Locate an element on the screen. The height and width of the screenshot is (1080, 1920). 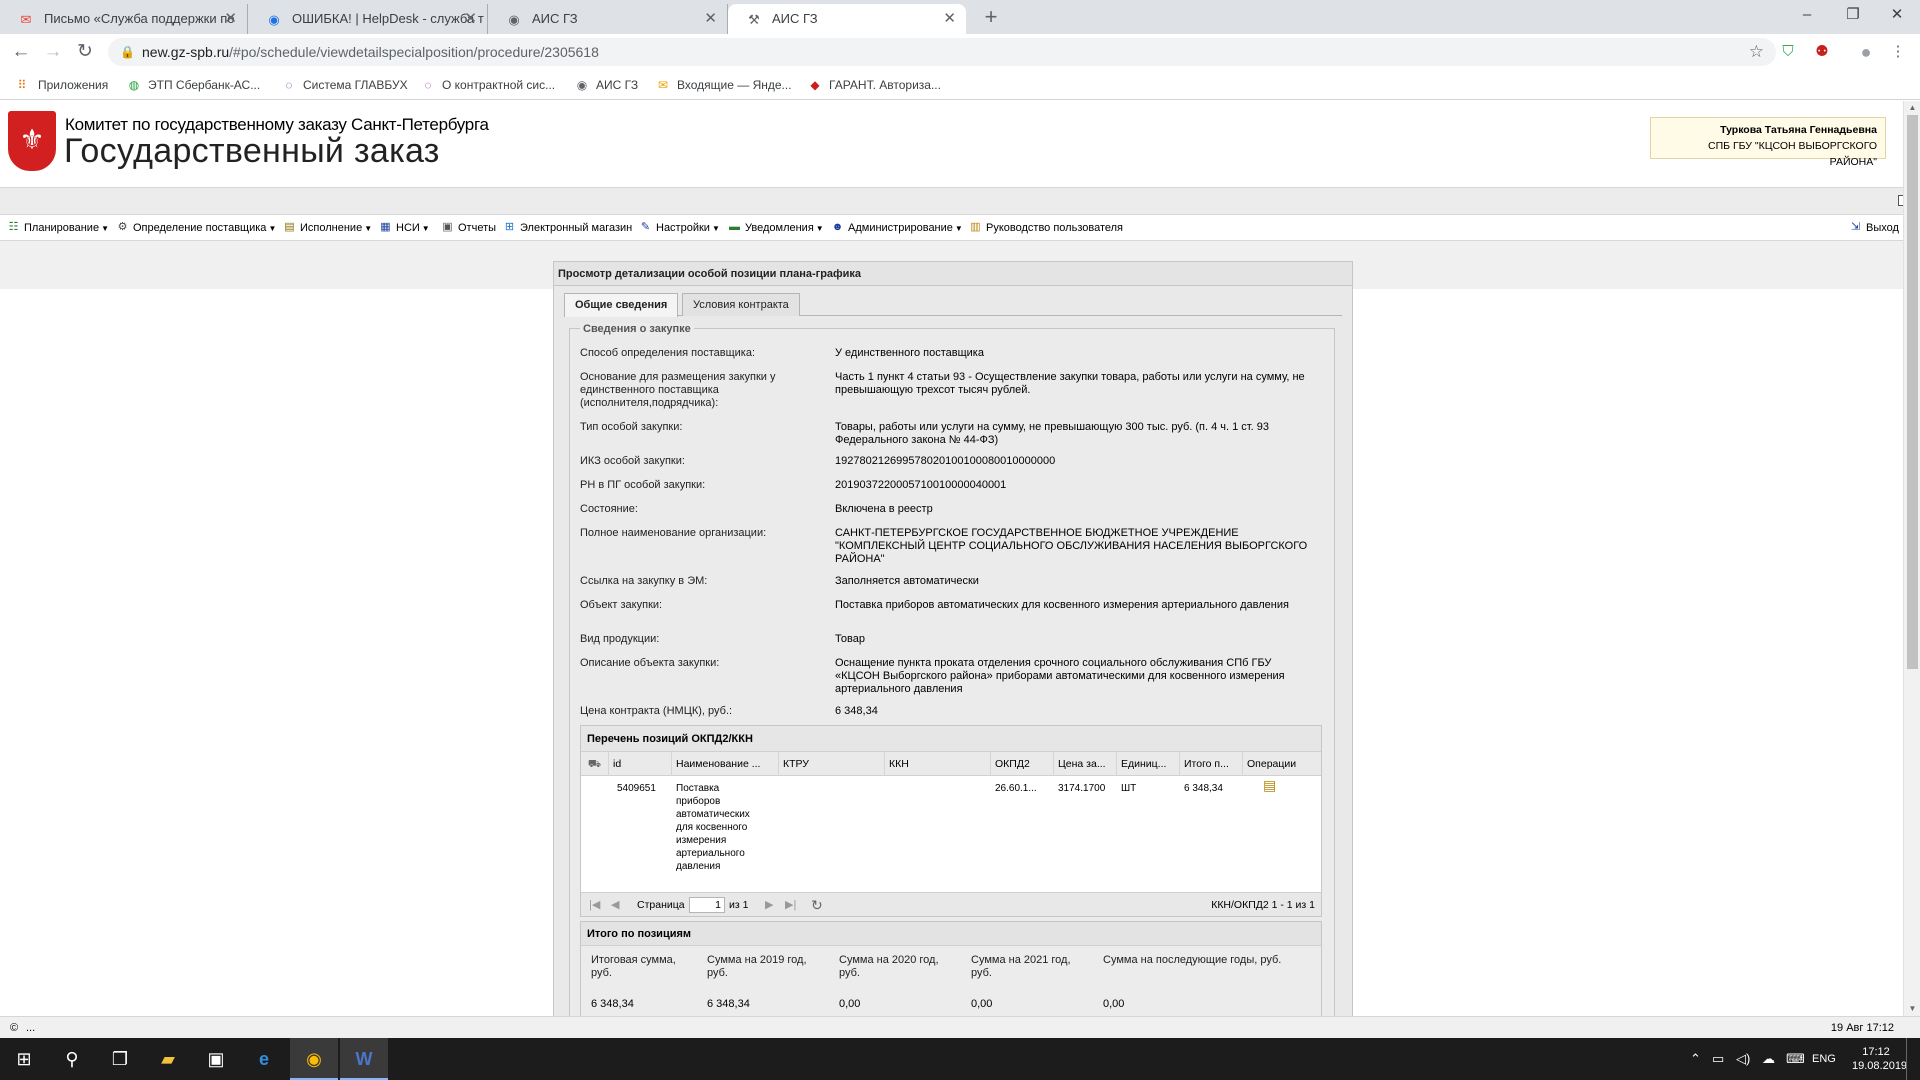
browser-tab-mail: ✉ Письмо «Служба поддержки по ✕ is located at coordinates (124, 19).